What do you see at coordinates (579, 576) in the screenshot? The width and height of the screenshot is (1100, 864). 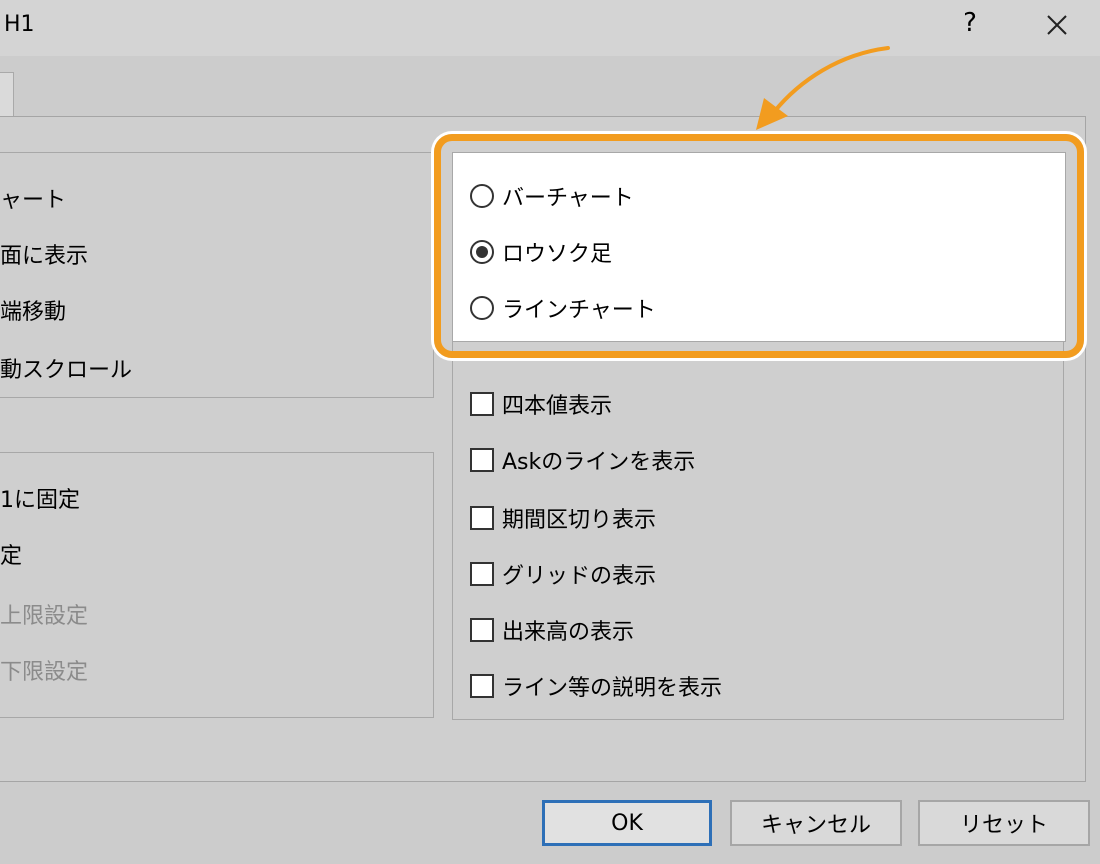 I see `checkbox-label: グリッドの表示` at bounding box center [579, 576].